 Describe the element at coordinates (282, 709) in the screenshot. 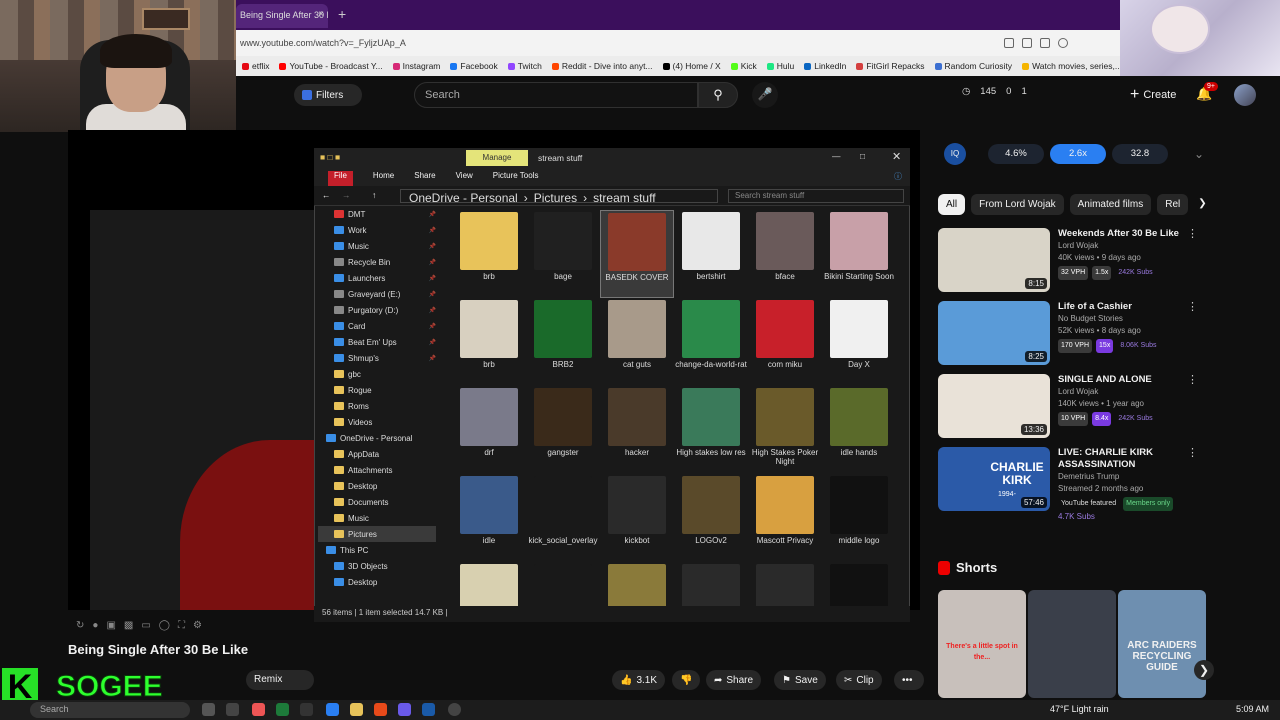

I see `spreadsheet-app-icon` at that location.